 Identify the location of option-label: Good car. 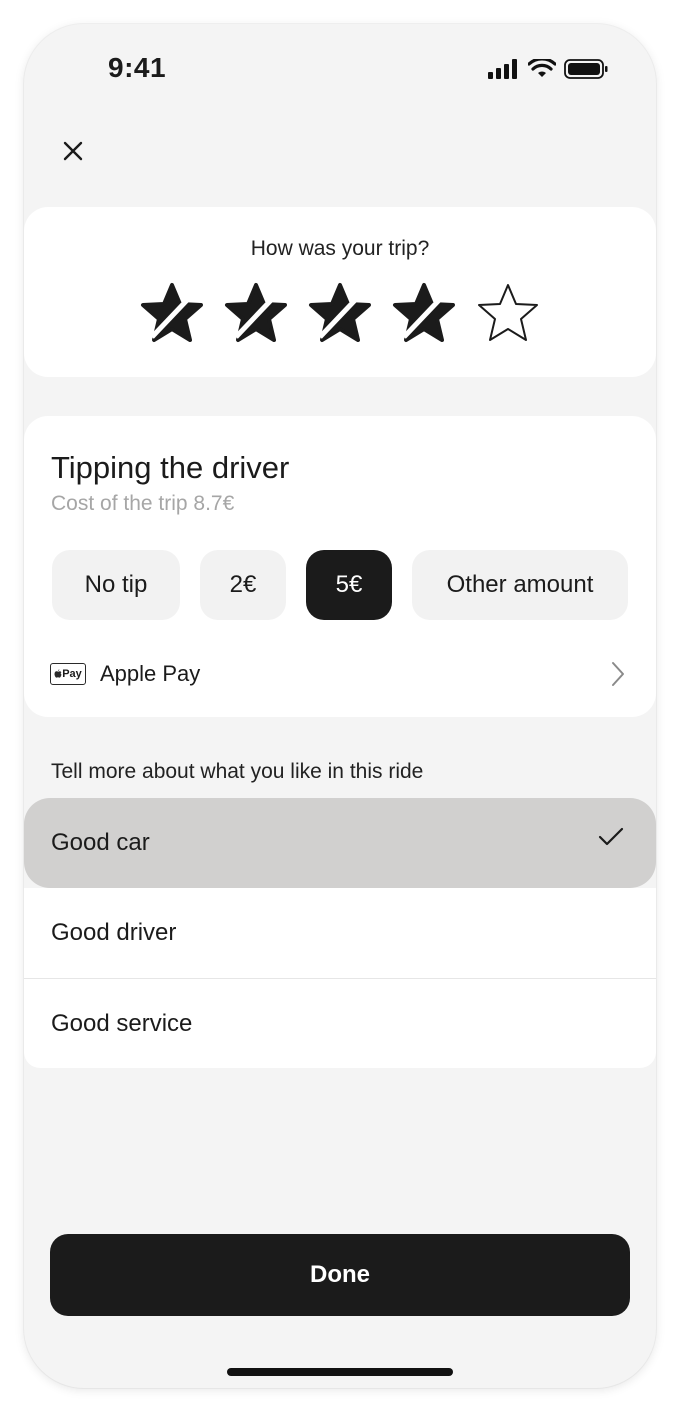
(100, 842).